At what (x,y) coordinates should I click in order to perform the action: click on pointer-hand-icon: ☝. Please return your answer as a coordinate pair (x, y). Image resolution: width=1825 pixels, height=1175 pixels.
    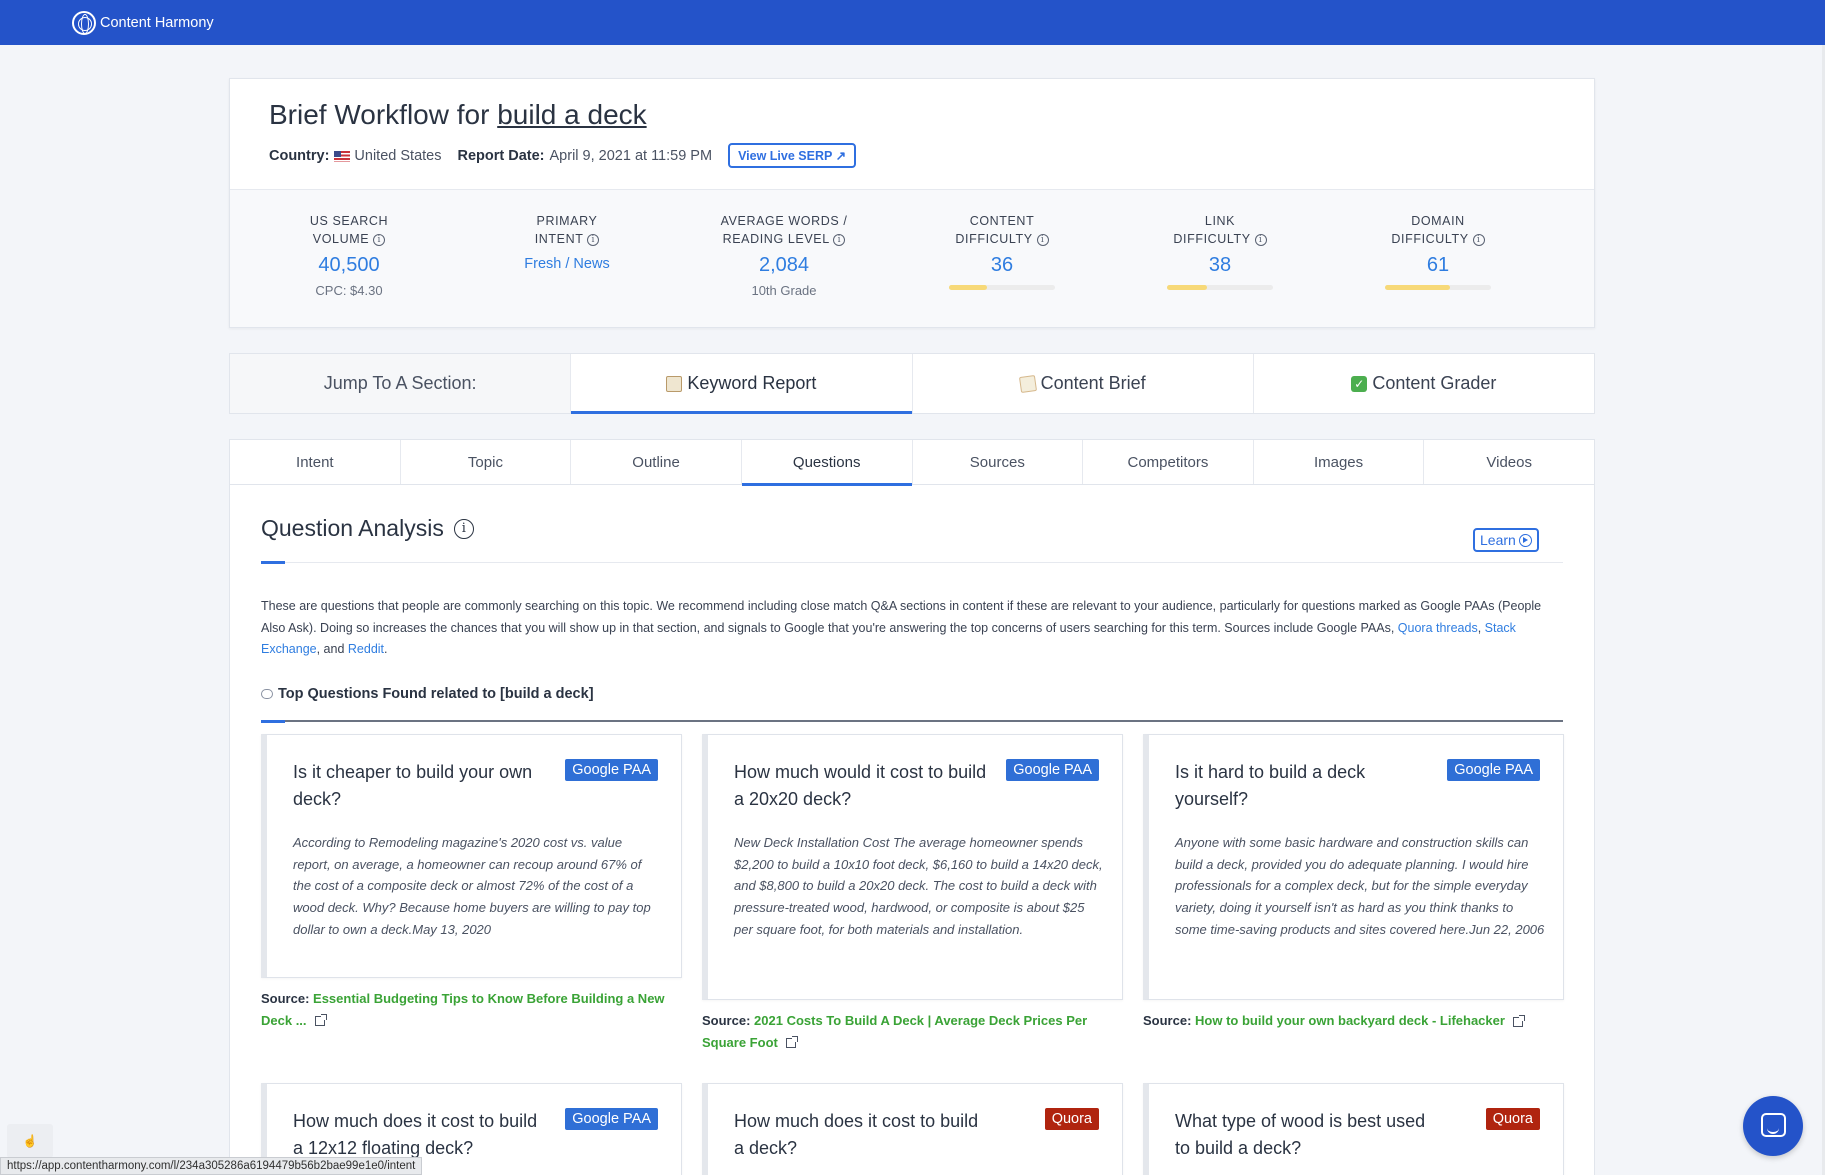
    Looking at the image, I should click on (30, 1141).